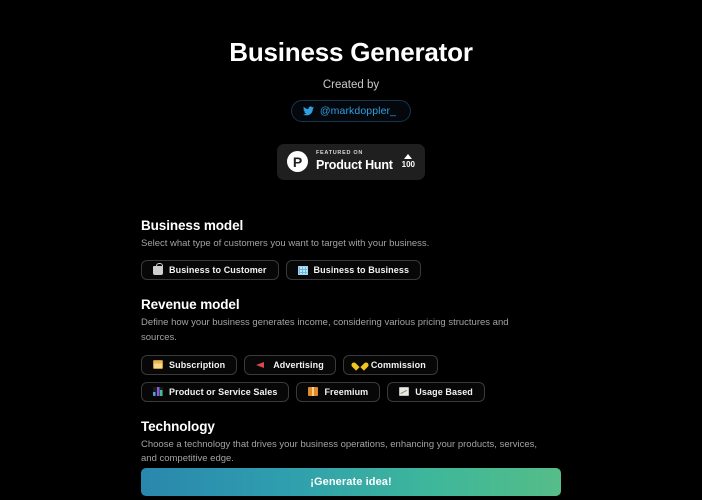 The image size is (702, 500). What do you see at coordinates (351, 52) in the screenshot?
I see `page-title: Business Generator` at bounding box center [351, 52].